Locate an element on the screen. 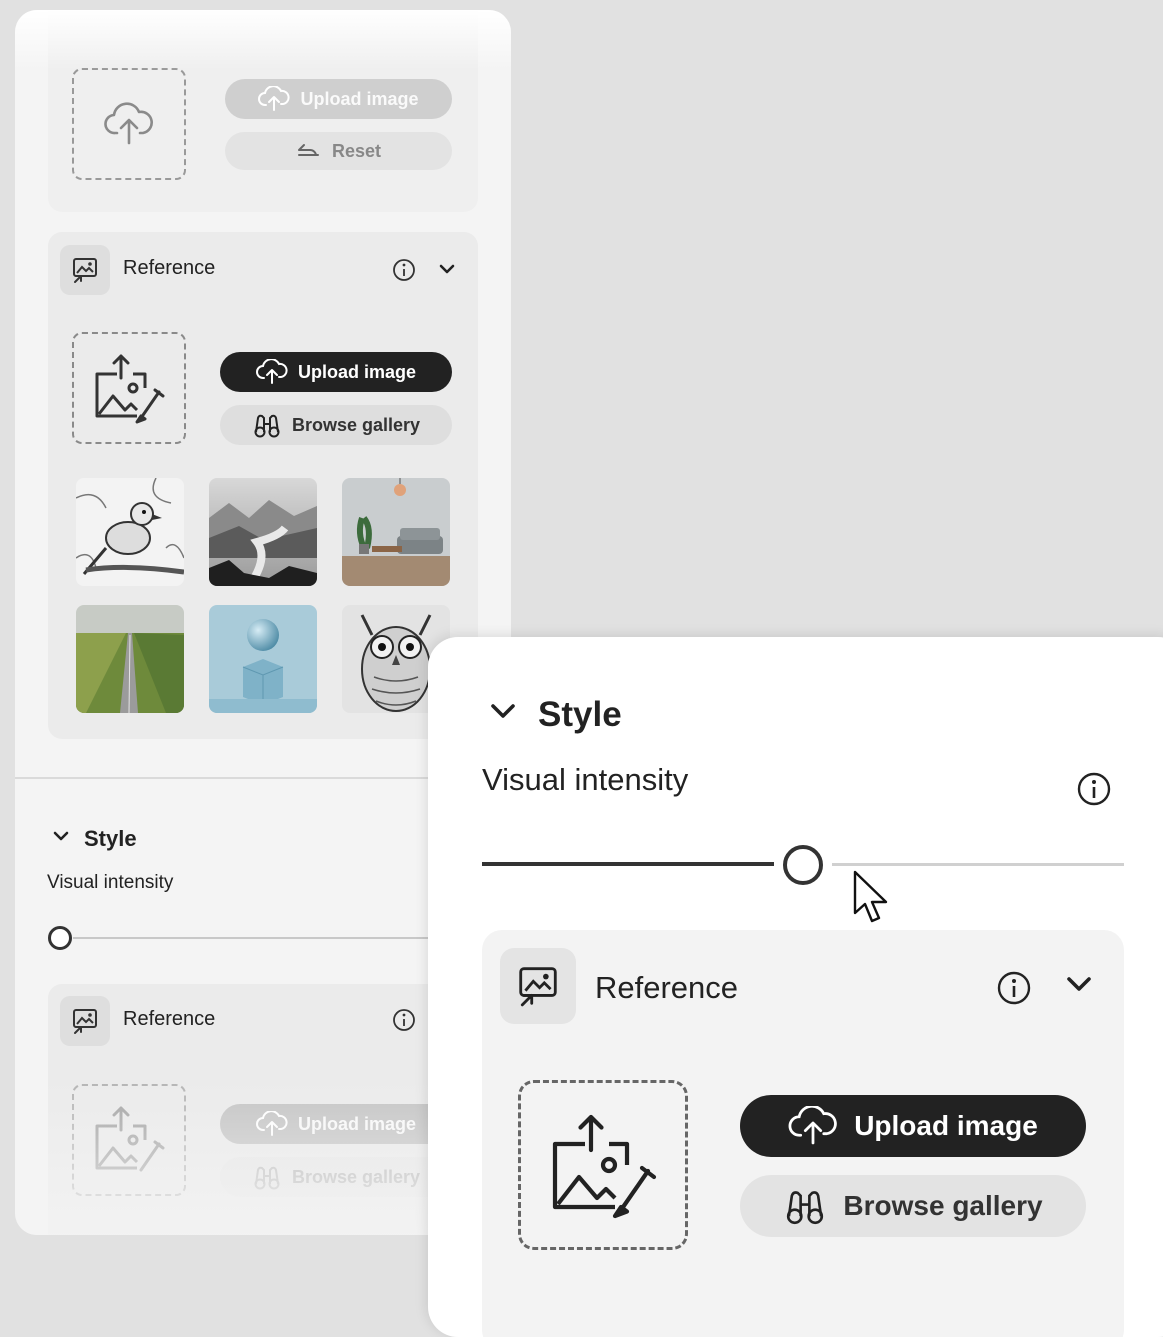  style-reference-upload-button: Upload image is located at coordinates (336, 1124).